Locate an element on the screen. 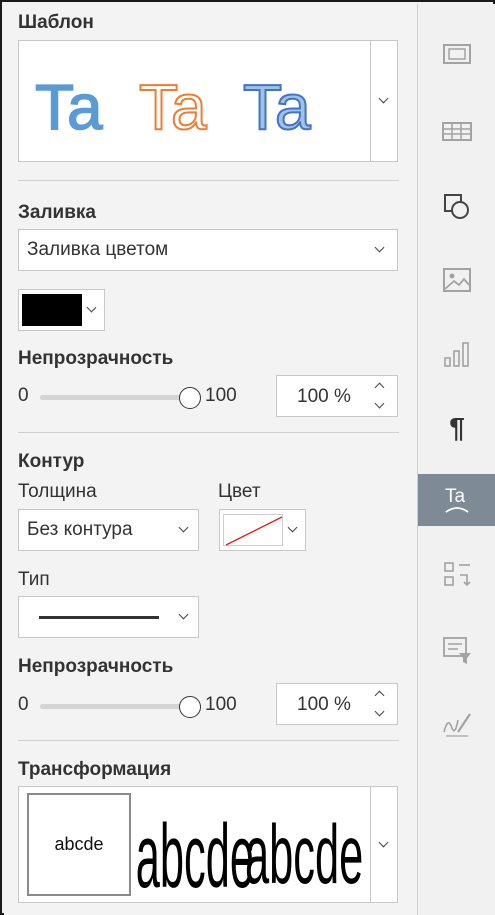 The height and width of the screenshot is (915, 495). chart-settings-icon is located at coordinates (456, 354).